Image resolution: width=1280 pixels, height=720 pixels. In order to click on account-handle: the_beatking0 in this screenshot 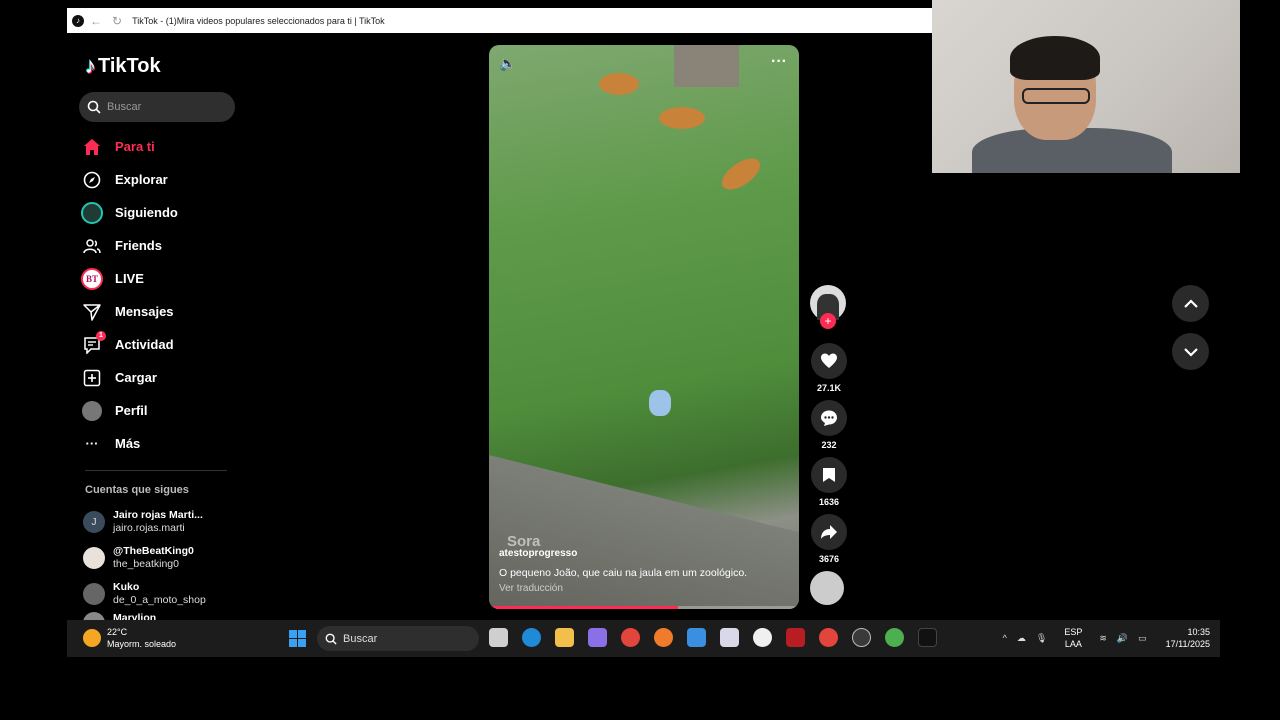, I will do `click(146, 564)`.